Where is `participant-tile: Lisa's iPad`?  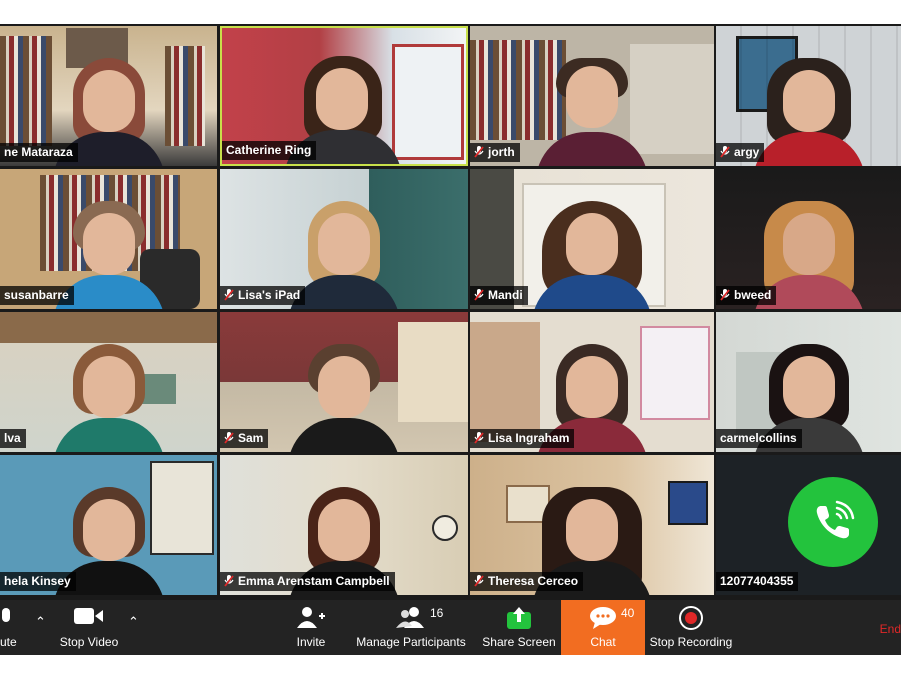 participant-tile: Lisa's iPad is located at coordinates (344, 239).